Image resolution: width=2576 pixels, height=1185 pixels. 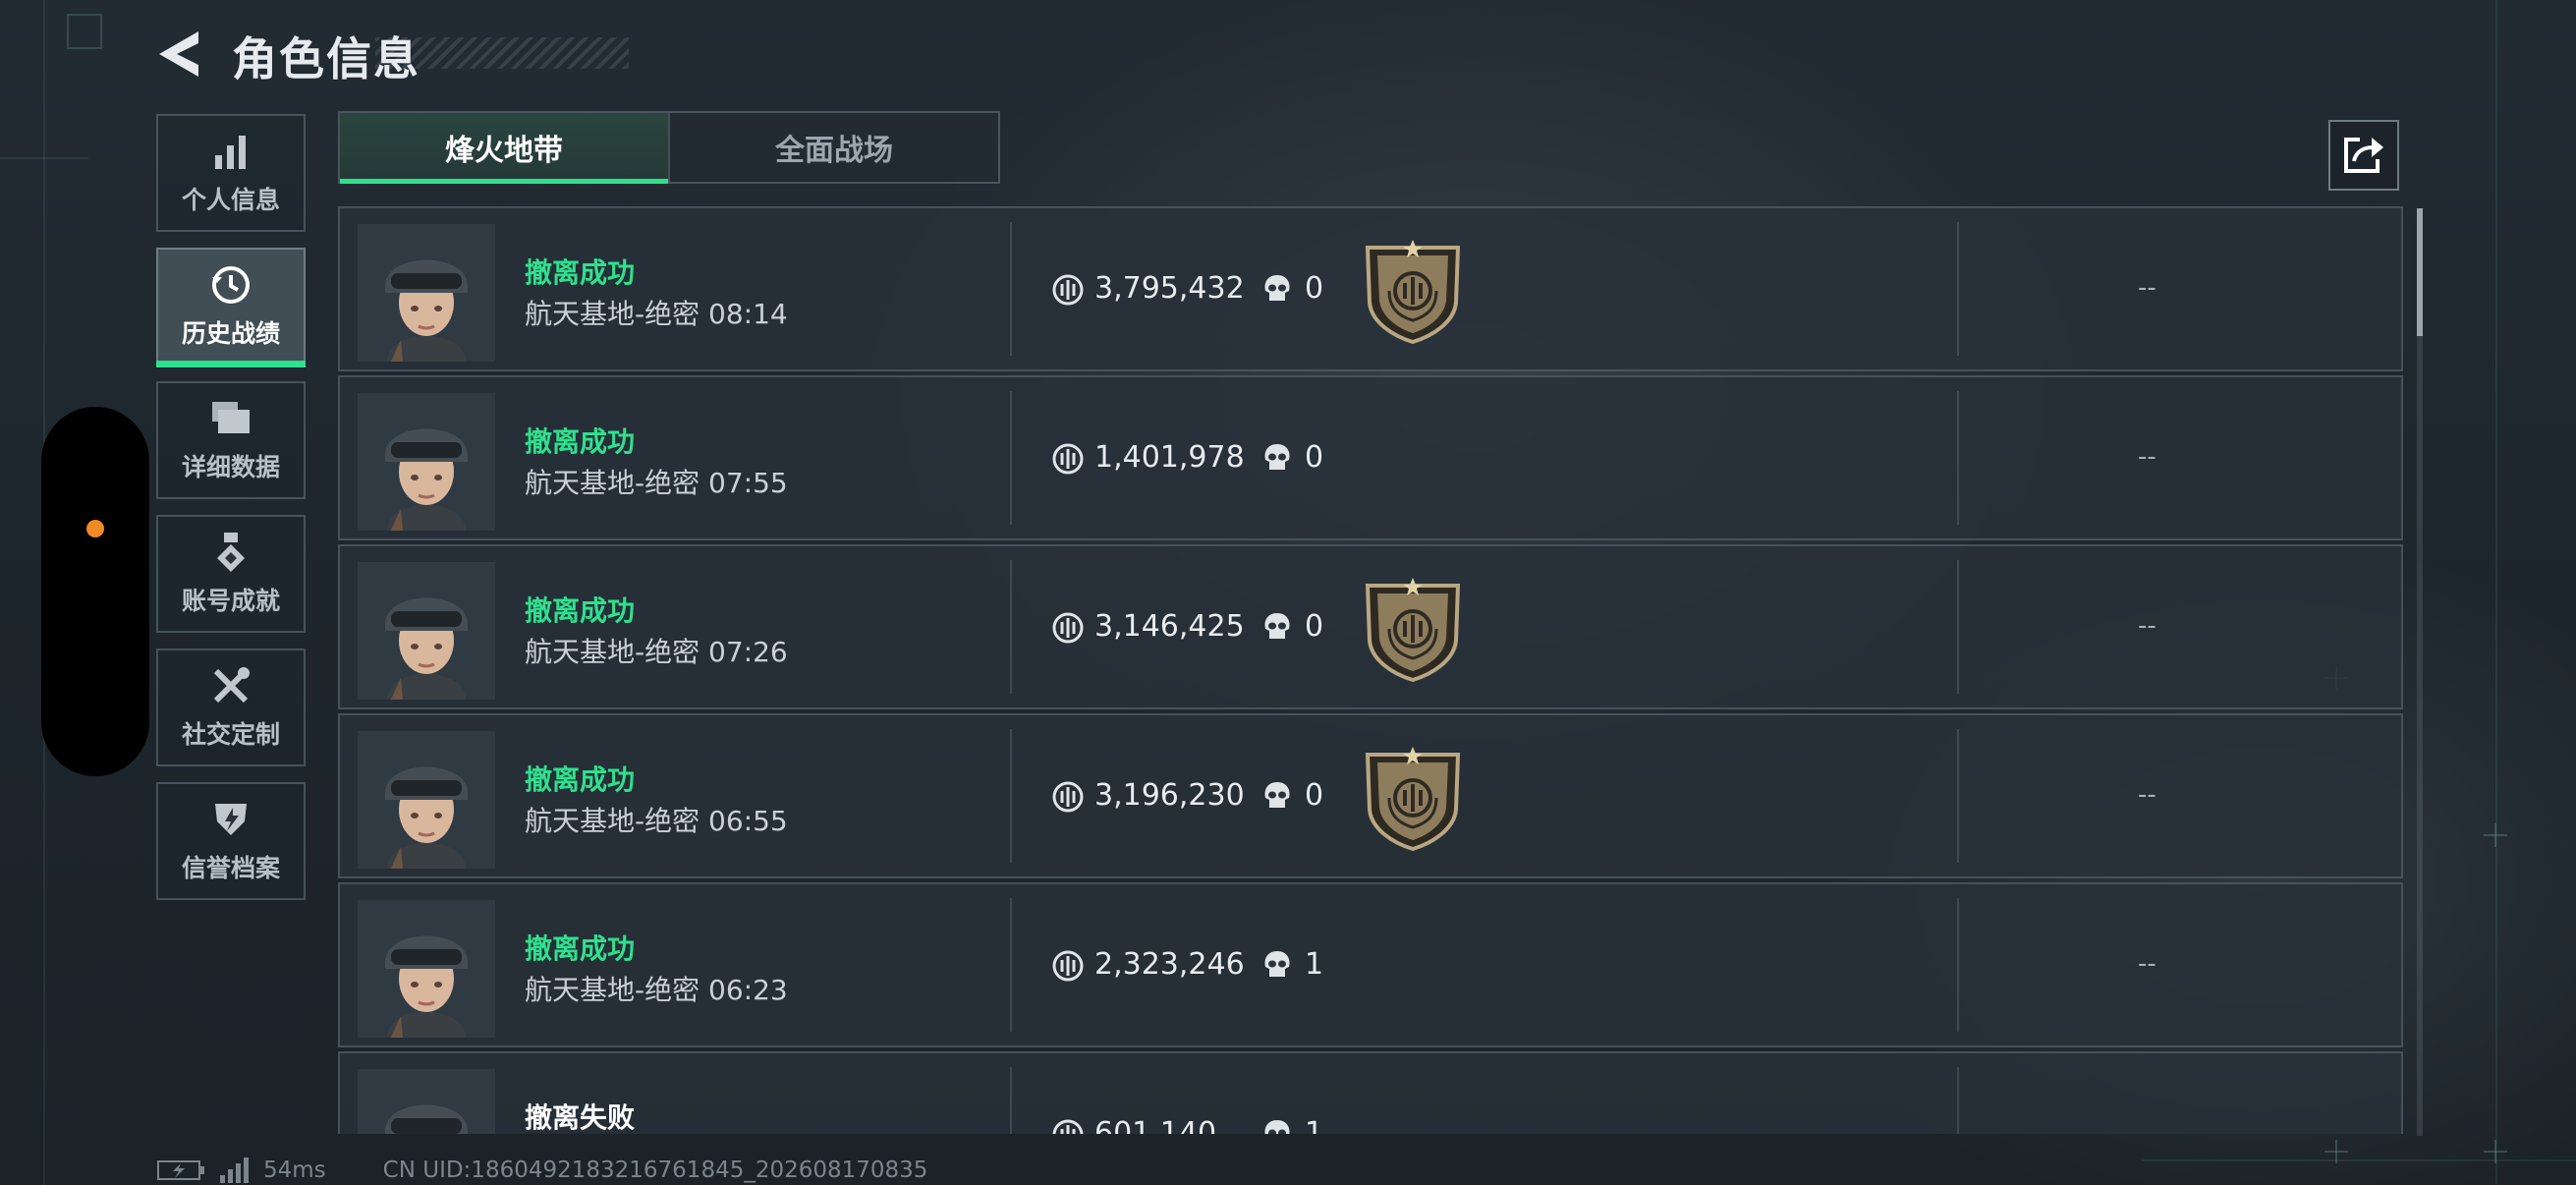 I want to click on sidebar-item-detailed-data: 详细数据, so click(x=231, y=440).